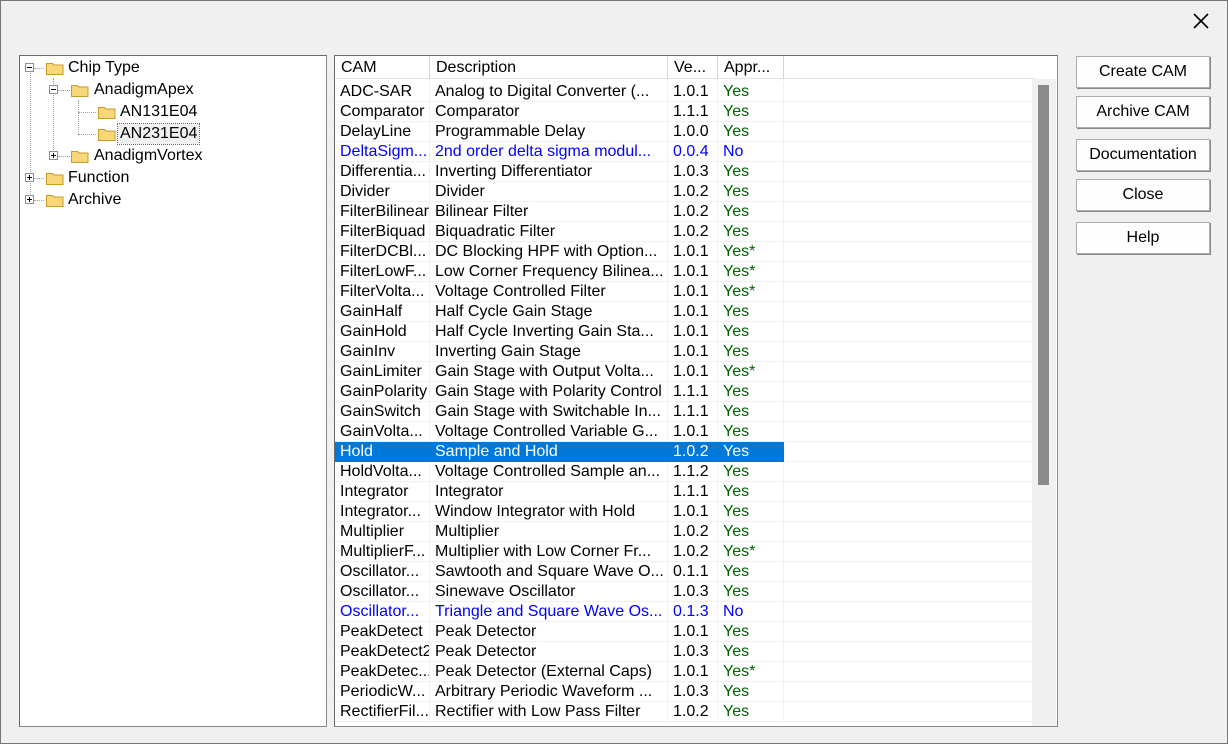 The image size is (1228, 744). What do you see at coordinates (693, 392) in the screenshot?
I see `cell-version: 1.1.1` at bounding box center [693, 392].